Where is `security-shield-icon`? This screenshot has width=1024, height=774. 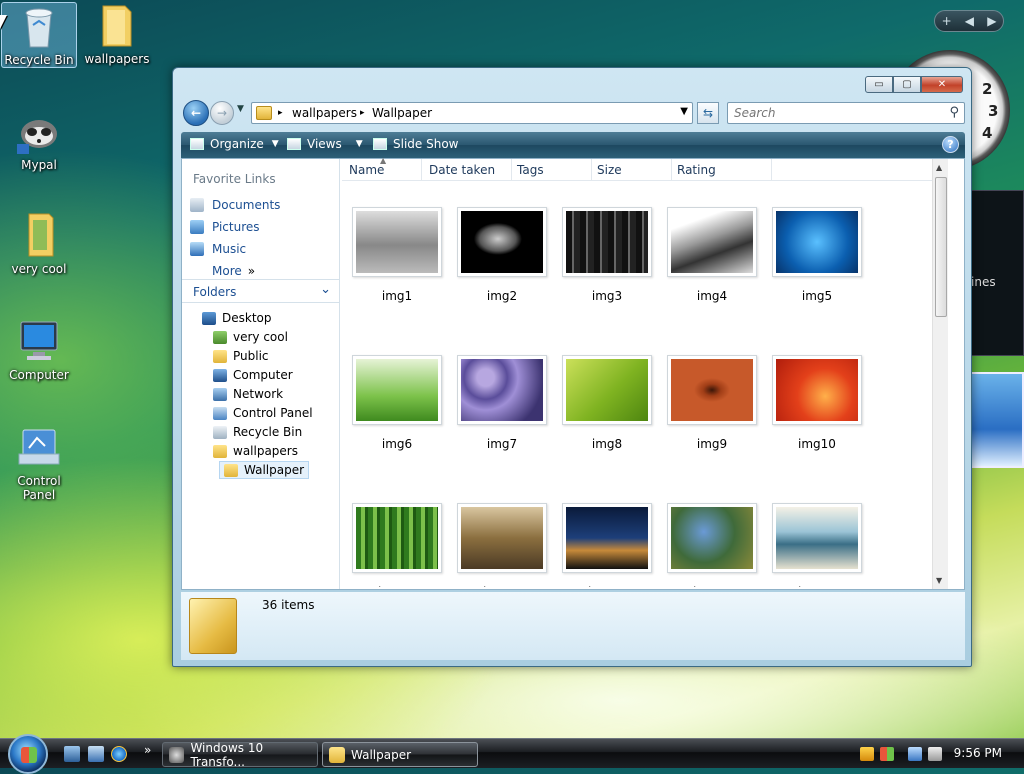 security-shield-icon is located at coordinates (867, 754).